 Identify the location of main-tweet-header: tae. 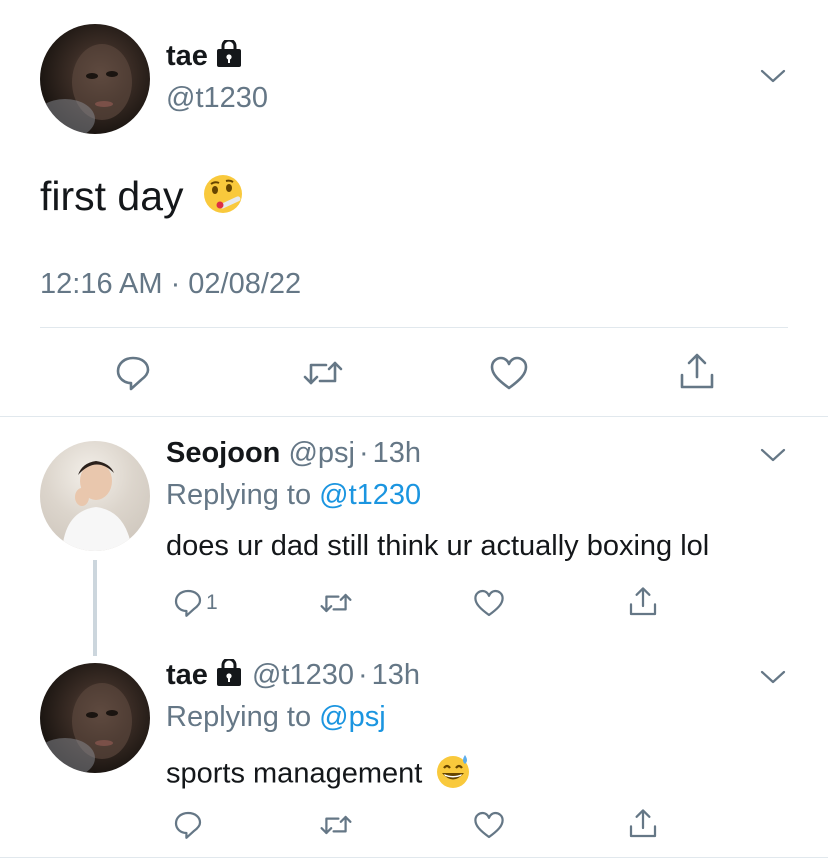
(205, 55).